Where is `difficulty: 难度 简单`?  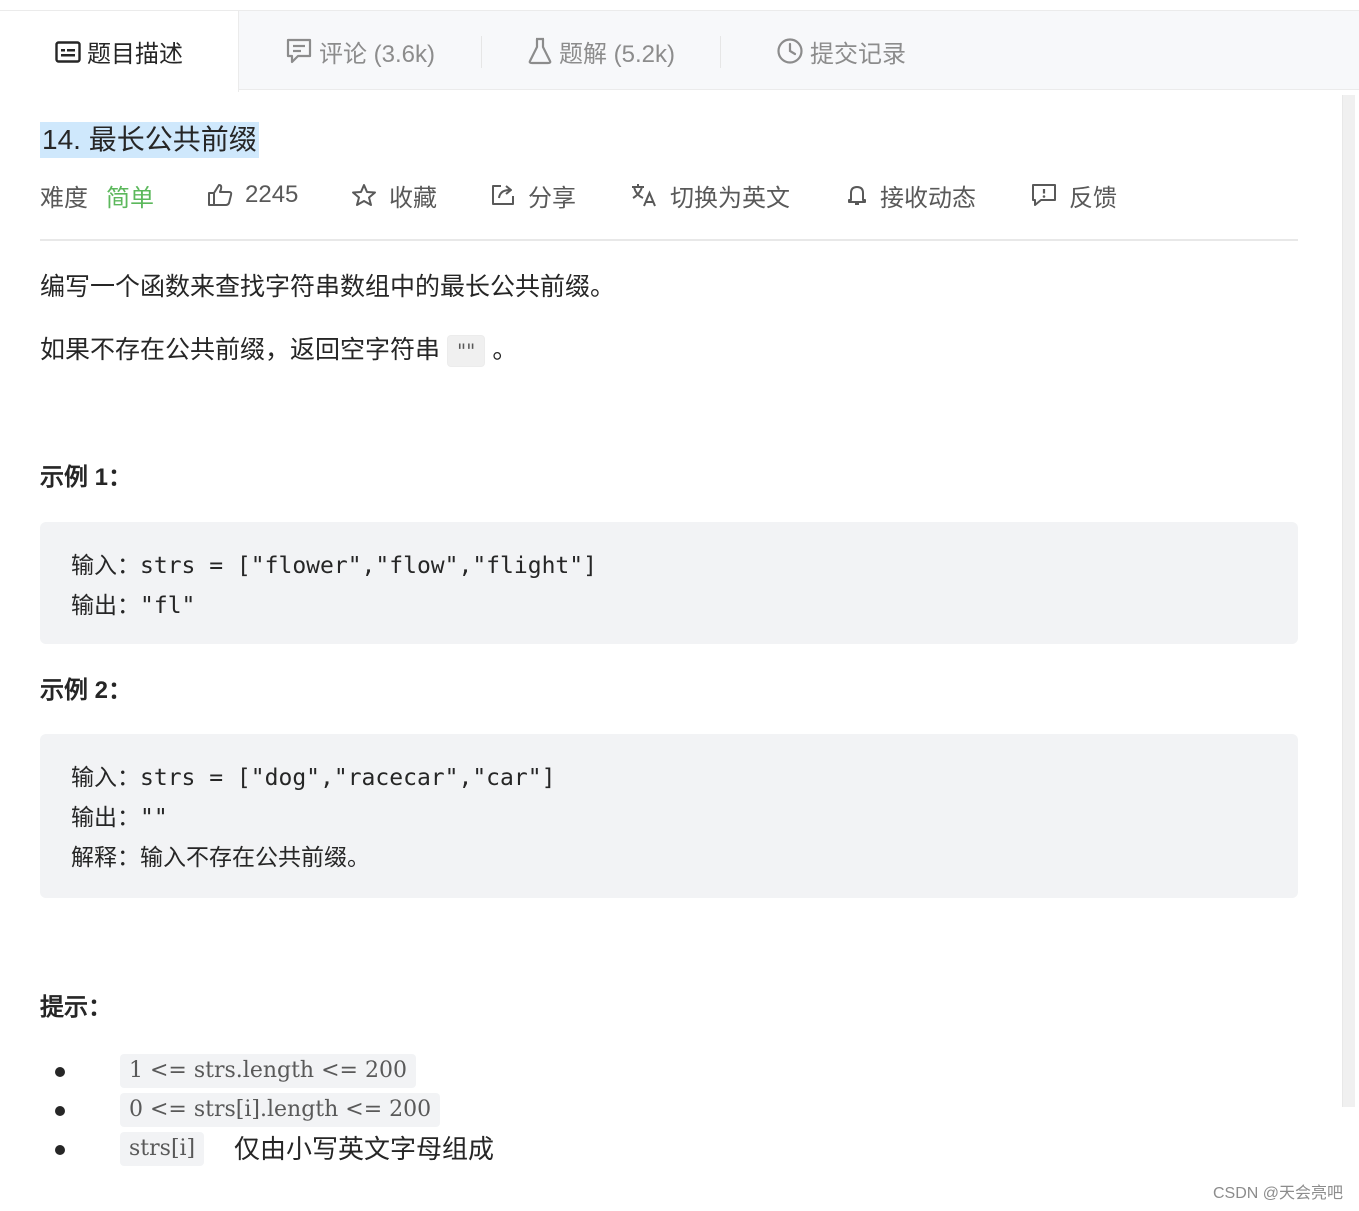 difficulty: 难度 简单 is located at coordinates (97, 195).